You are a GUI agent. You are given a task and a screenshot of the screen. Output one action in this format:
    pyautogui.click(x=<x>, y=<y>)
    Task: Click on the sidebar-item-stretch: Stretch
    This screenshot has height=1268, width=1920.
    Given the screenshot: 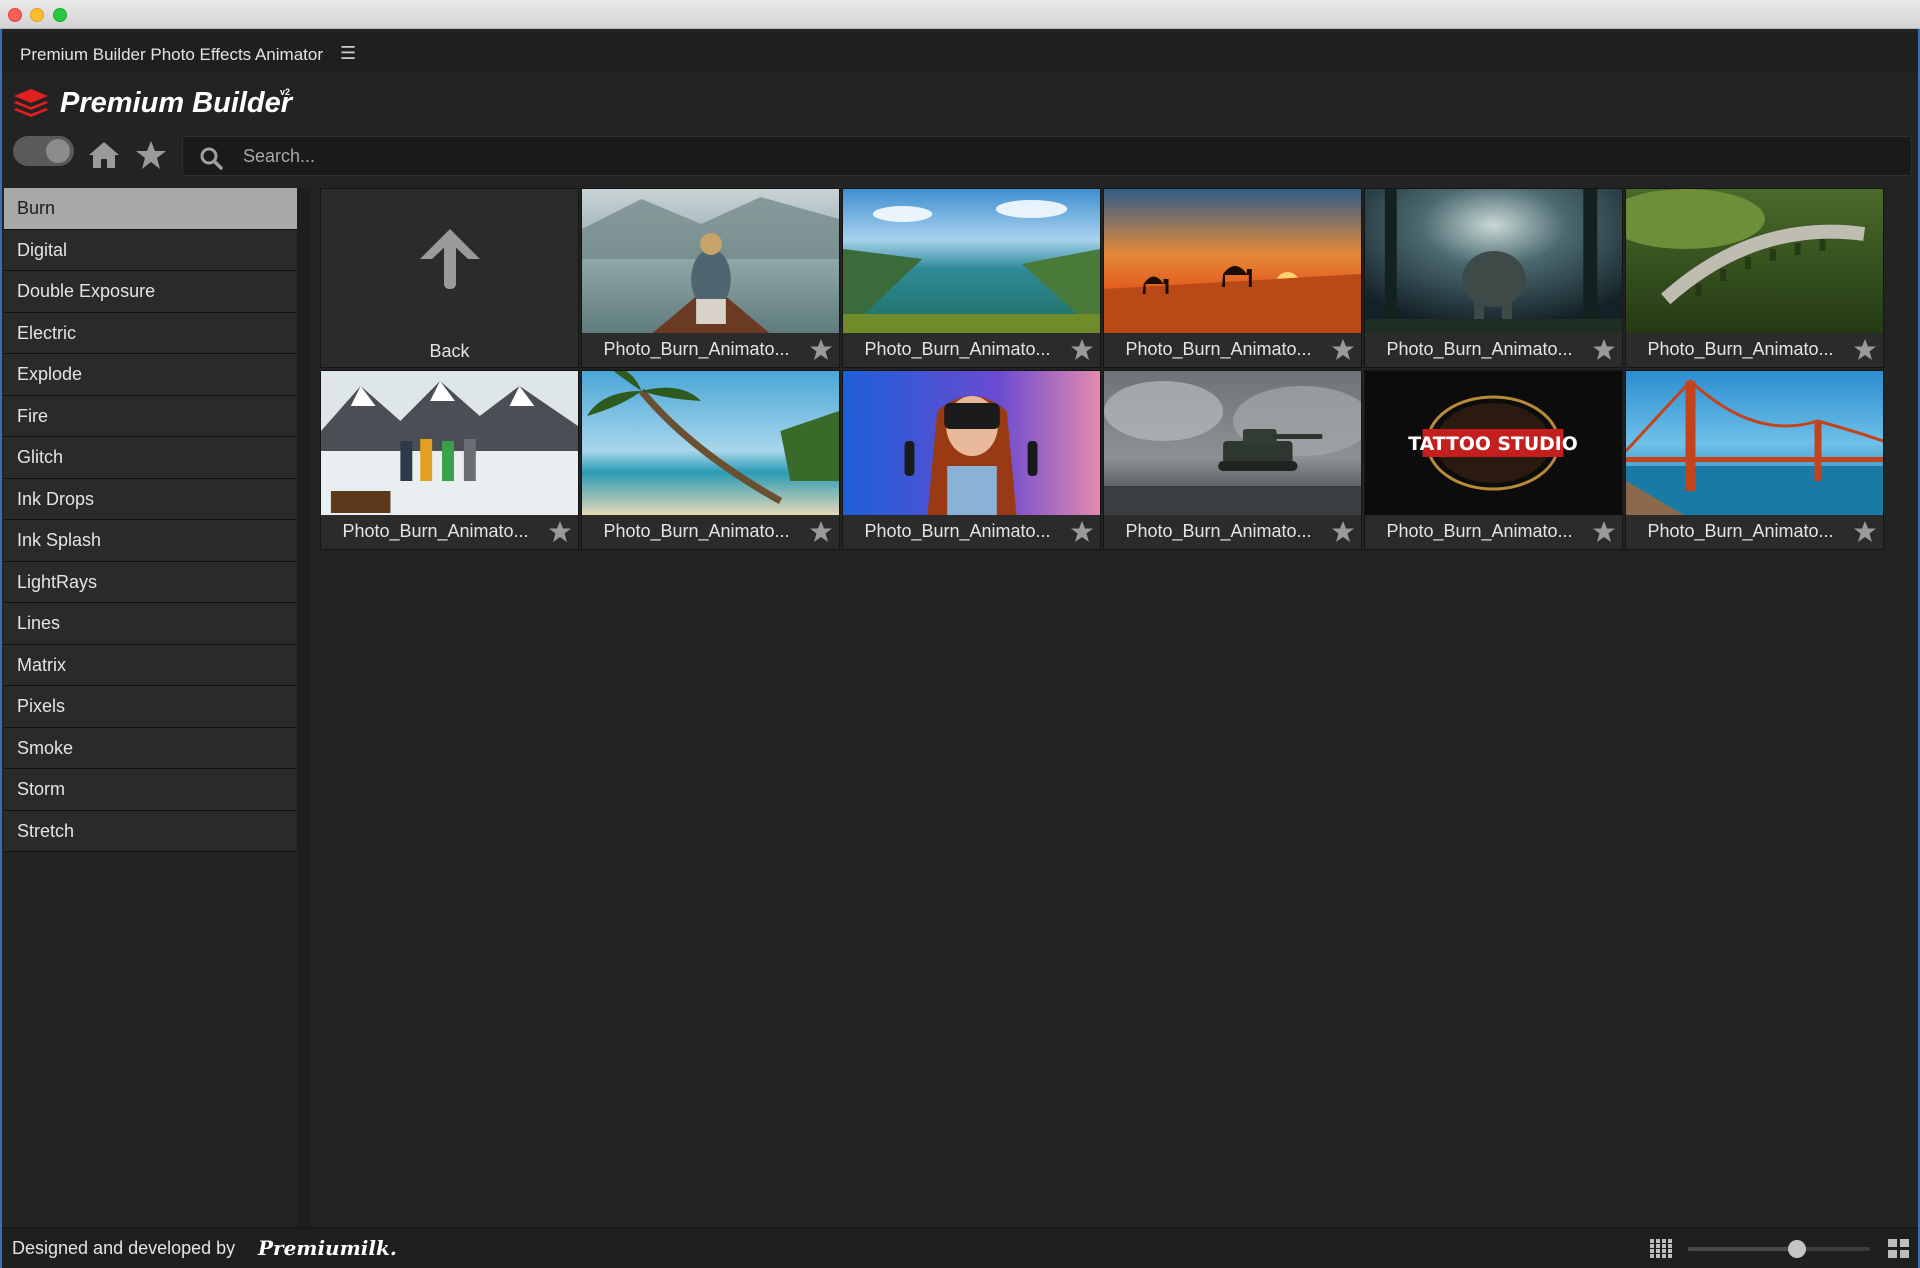 What is the action you would take?
    pyautogui.click(x=150, y=831)
    